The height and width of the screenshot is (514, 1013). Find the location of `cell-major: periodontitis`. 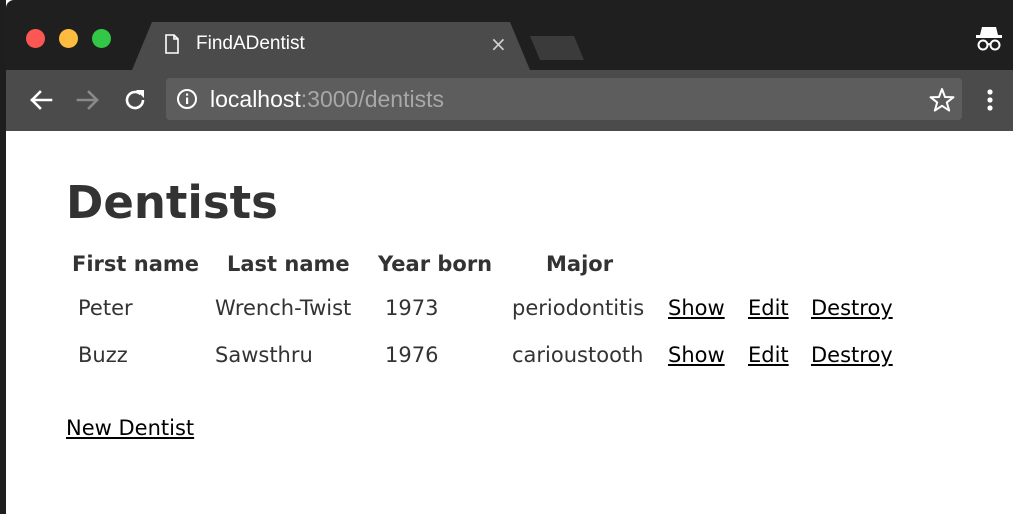

cell-major: periodontitis is located at coordinates (578, 308).